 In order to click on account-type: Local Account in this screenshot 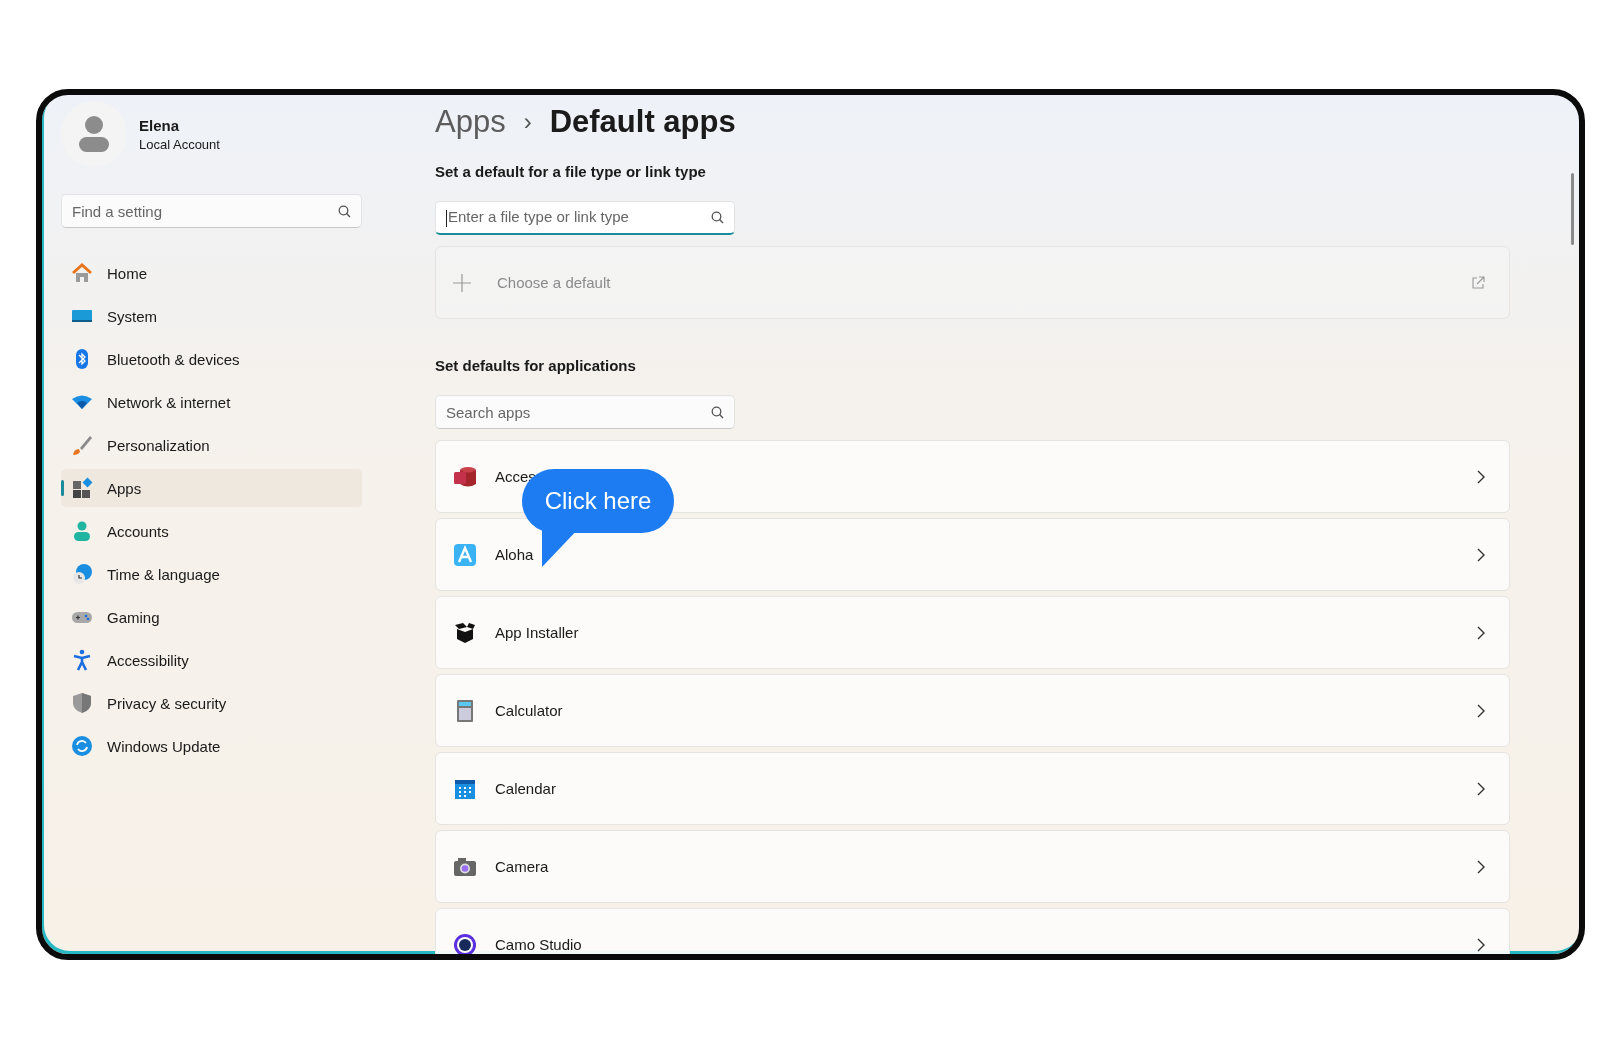, I will do `click(179, 144)`.